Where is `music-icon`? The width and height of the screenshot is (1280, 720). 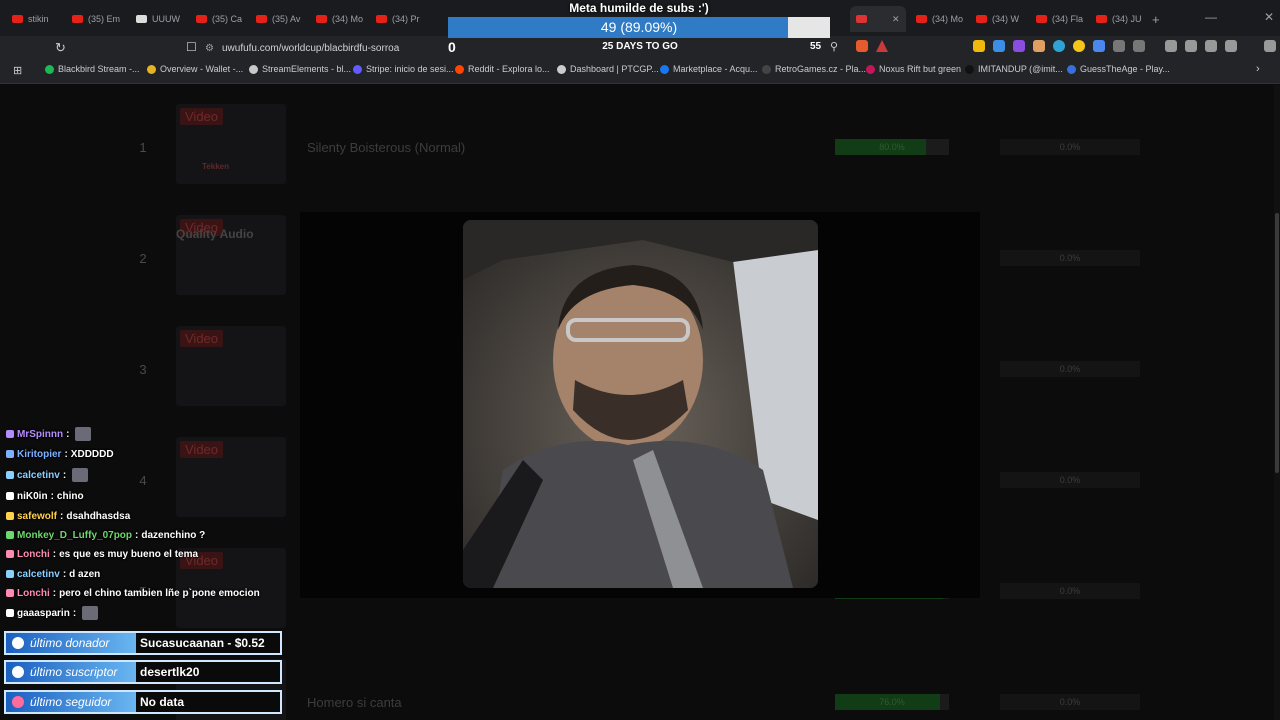 music-icon is located at coordinates (1171, 46).